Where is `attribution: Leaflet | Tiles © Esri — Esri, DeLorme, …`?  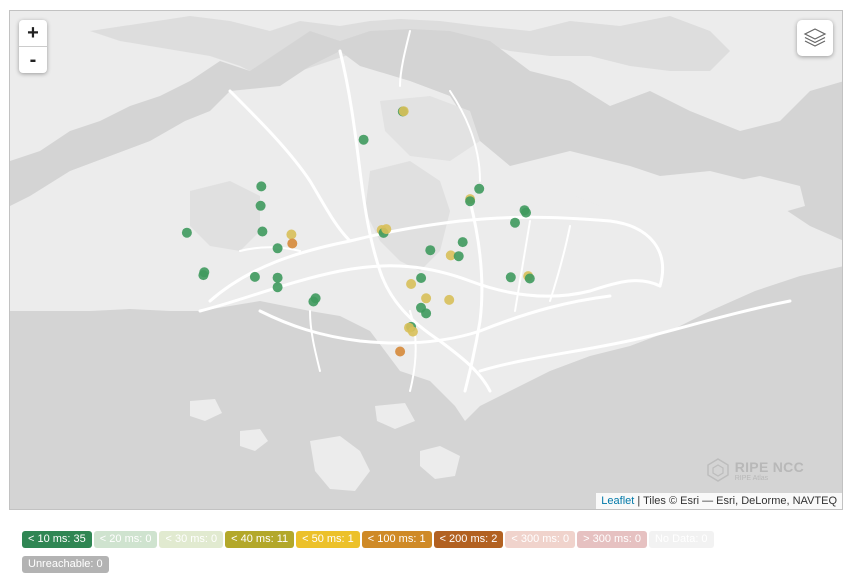 attribution: Leaflet | Tiles © Esri — Esri, DeLorme, … is located at coordinates (719, 501).